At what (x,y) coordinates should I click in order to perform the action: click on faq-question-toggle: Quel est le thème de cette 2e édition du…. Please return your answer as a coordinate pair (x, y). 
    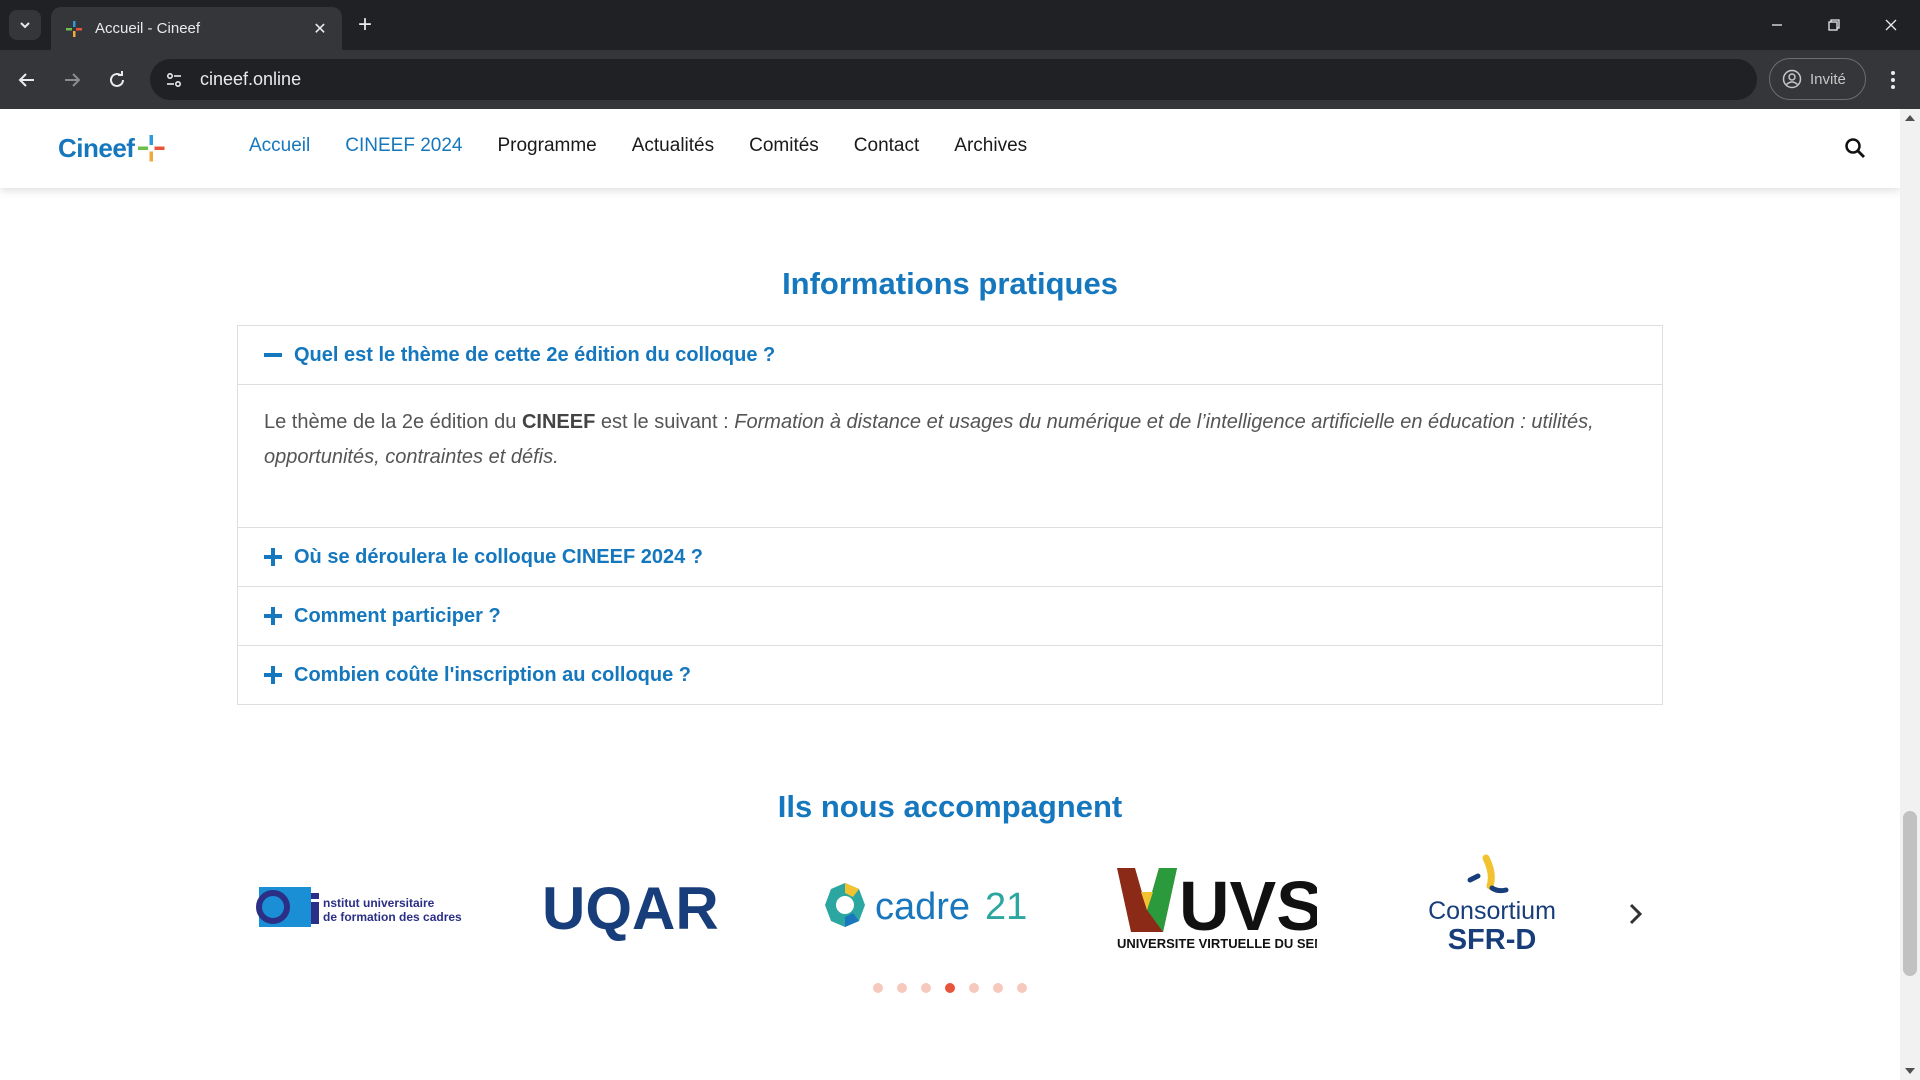
    Looking at the image, I should click on (950, 355).